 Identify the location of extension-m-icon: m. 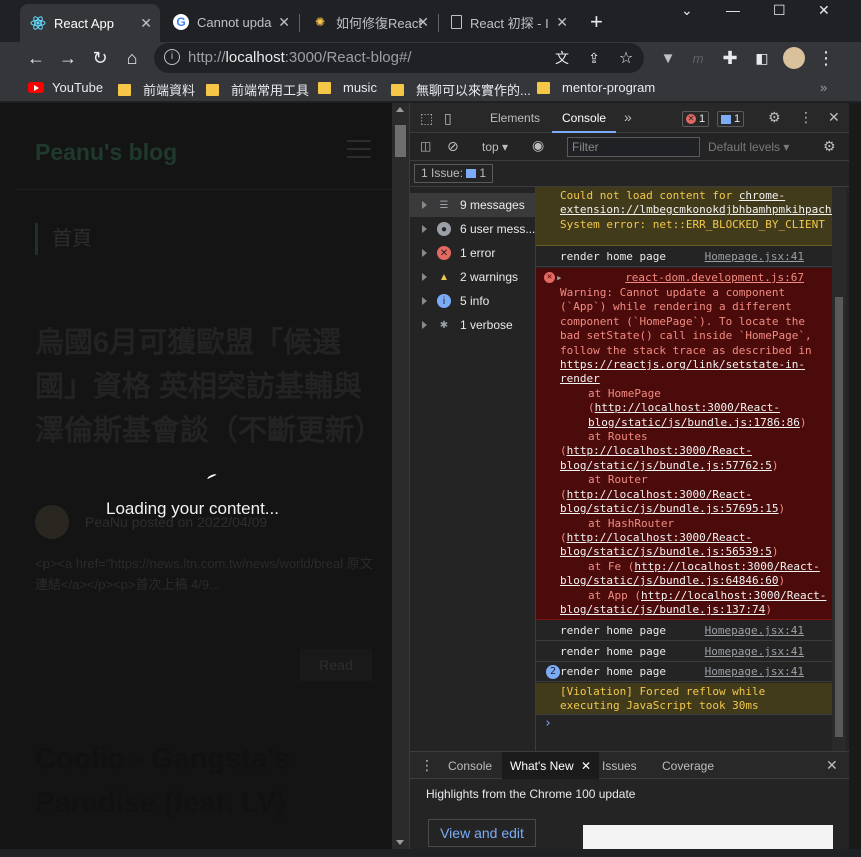
(698, 58).